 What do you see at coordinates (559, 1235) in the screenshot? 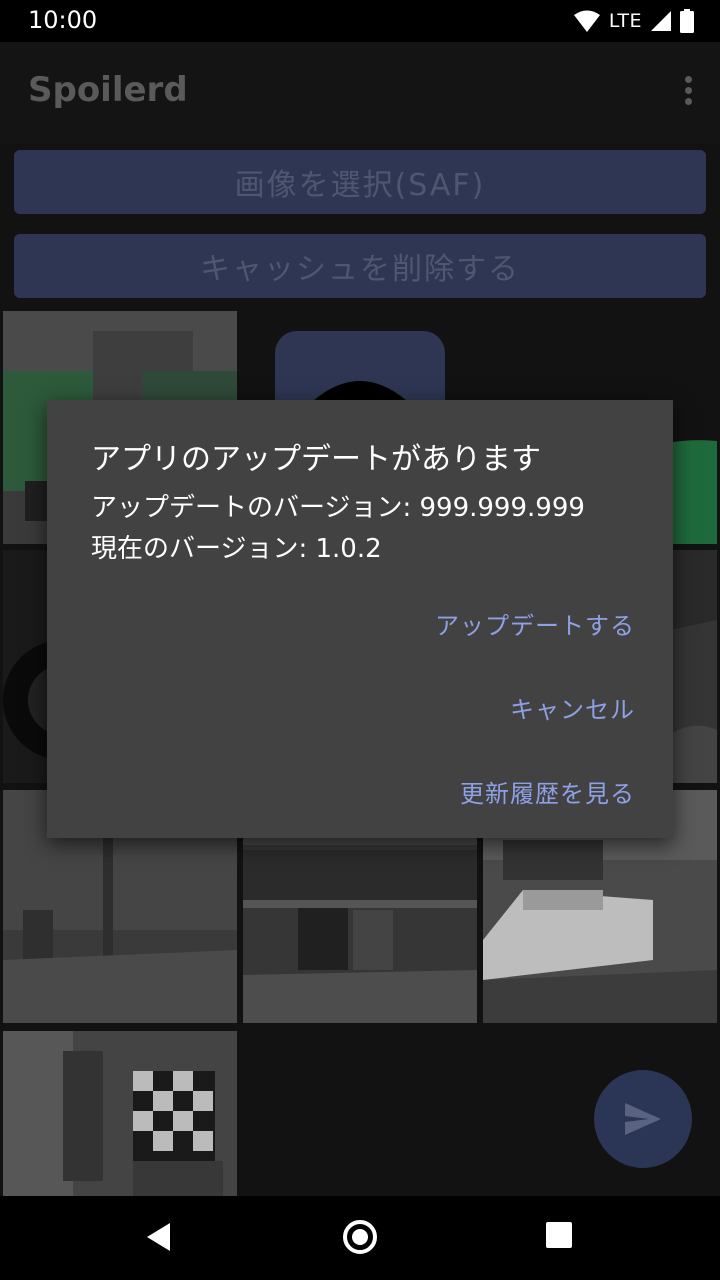
I see `recents-icon` at bounding box center [559, 1235].